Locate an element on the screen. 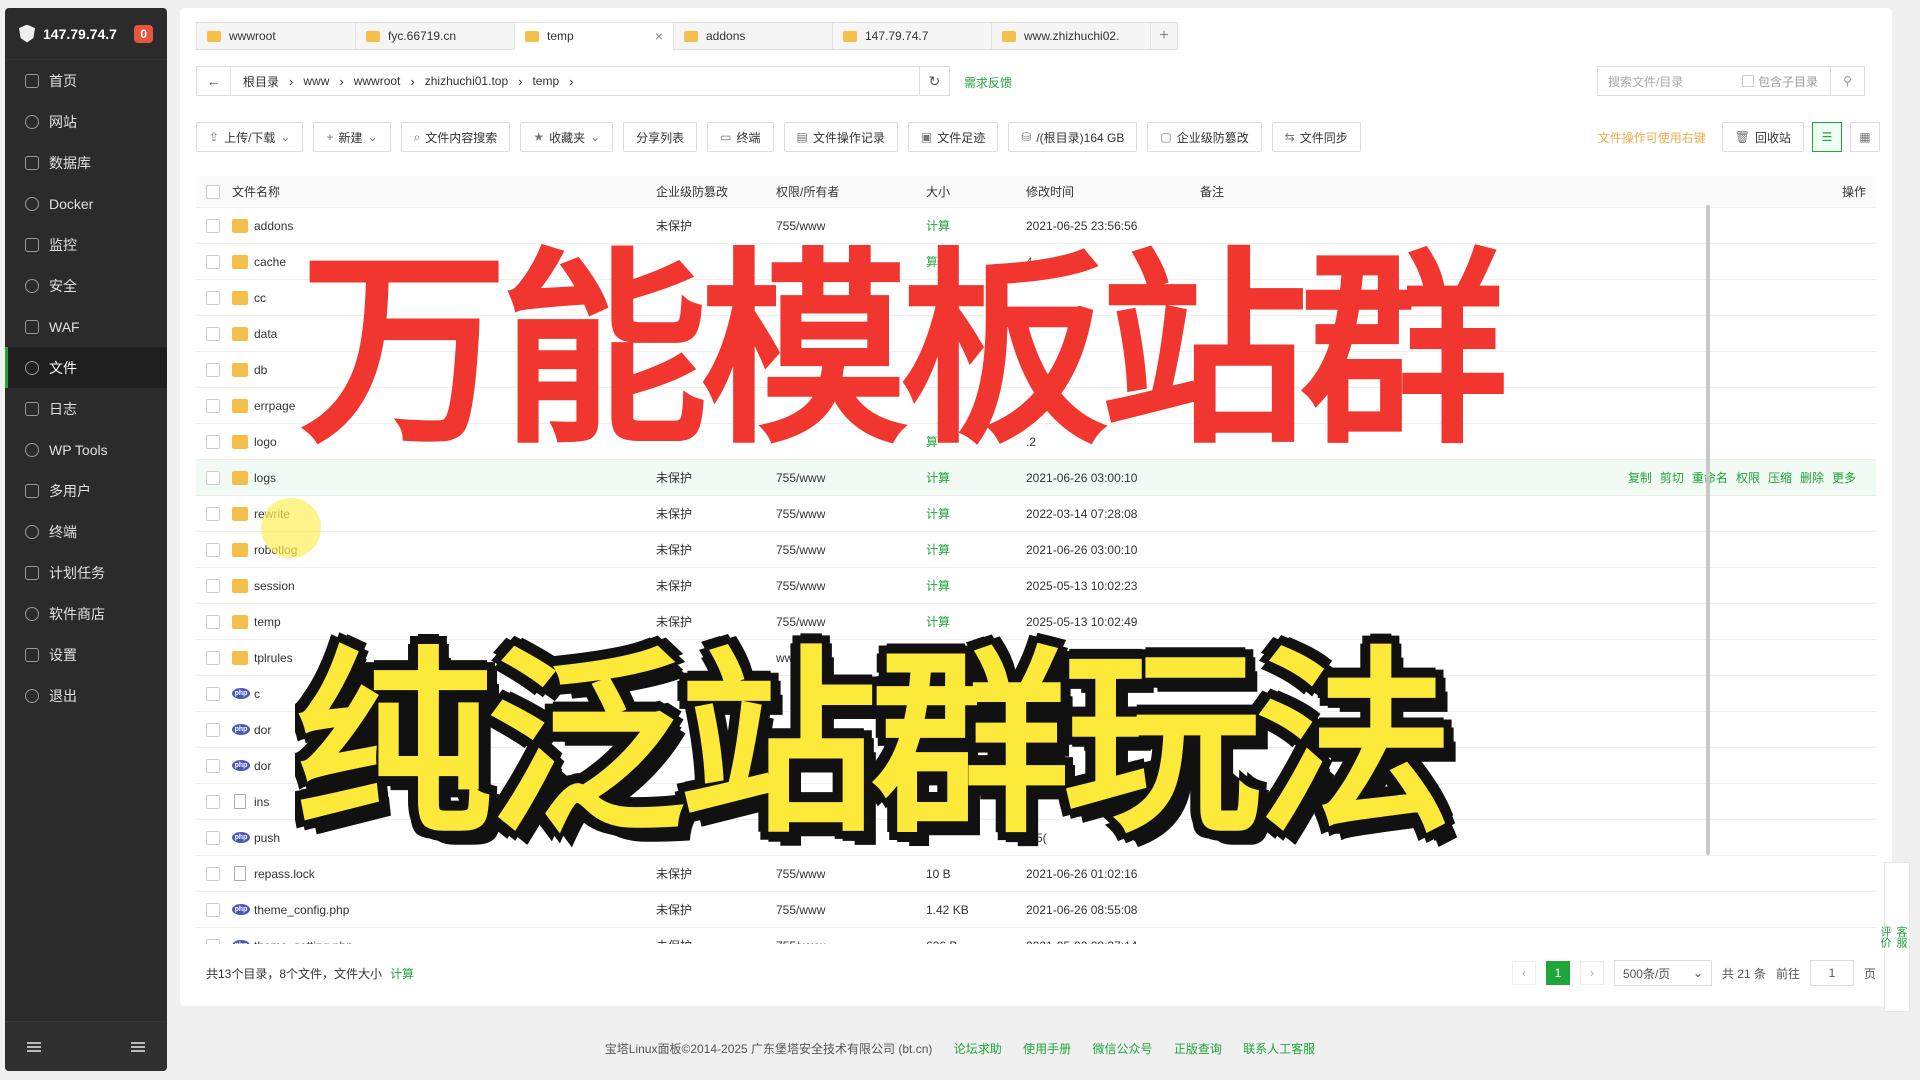  sidebar-item: 首页 is located at coordinates (86, 80).